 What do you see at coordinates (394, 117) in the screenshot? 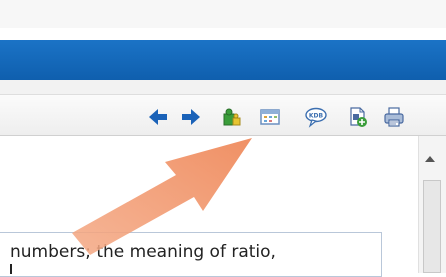
I see `printer-icon` at bounding box center [394, 117].